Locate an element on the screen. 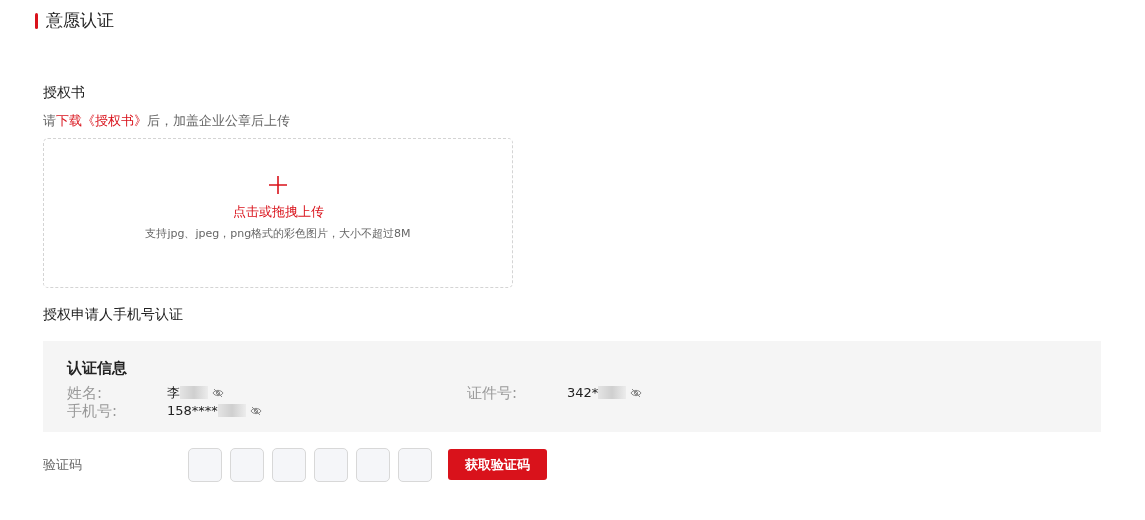  download-link: 下载《授权书》 is located at coordinates (101, 120).